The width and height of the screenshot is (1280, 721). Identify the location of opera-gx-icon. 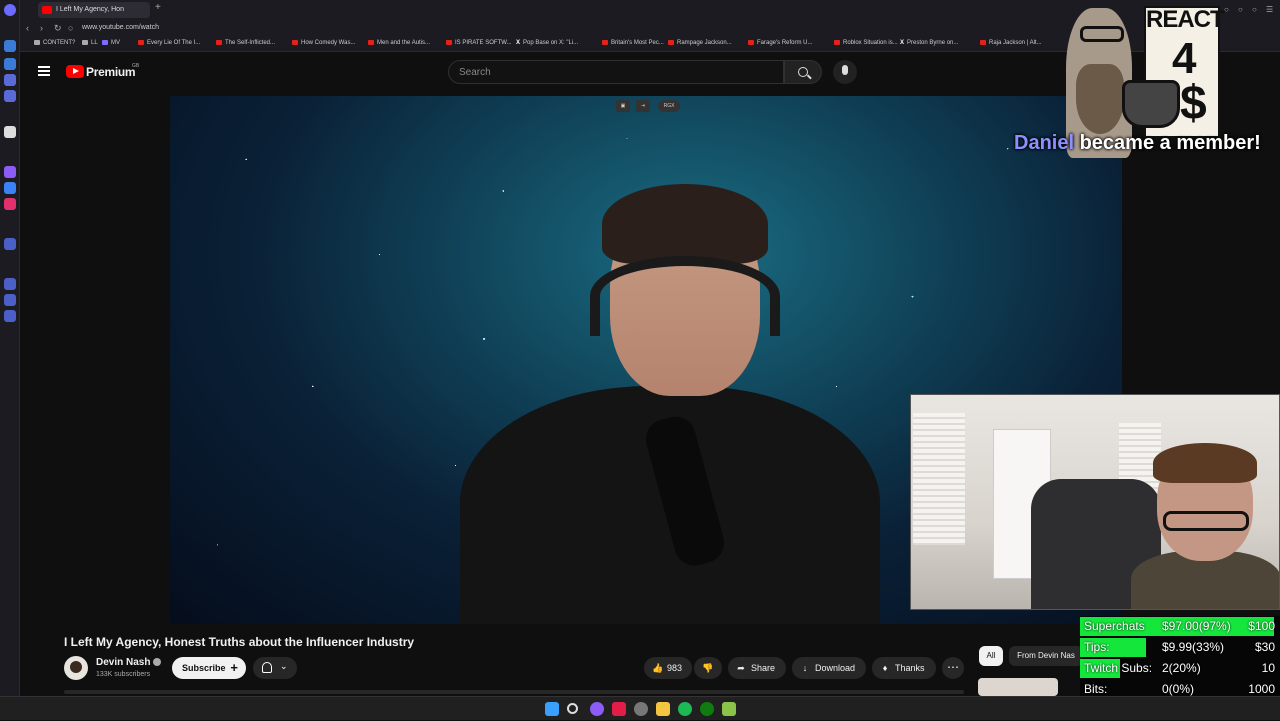
(619, 709).